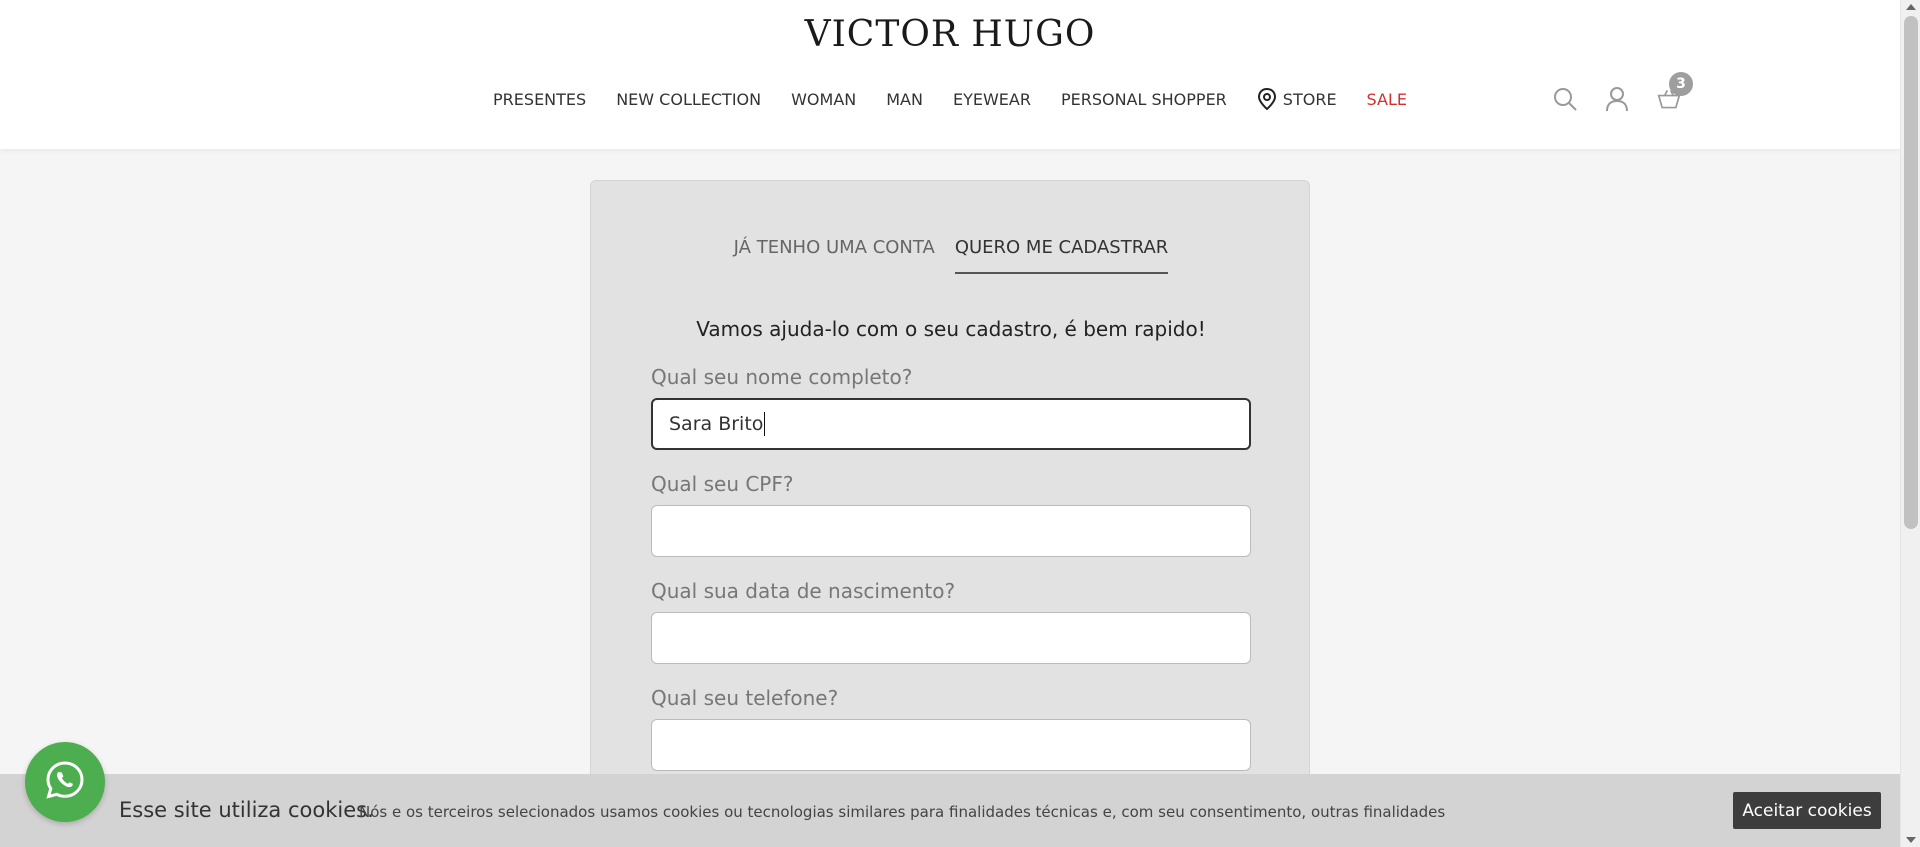  I want to click on auth-tabs: JÁ TENHO UMA CONTA QUERO ME CADASTRAR, so click(951, 255).